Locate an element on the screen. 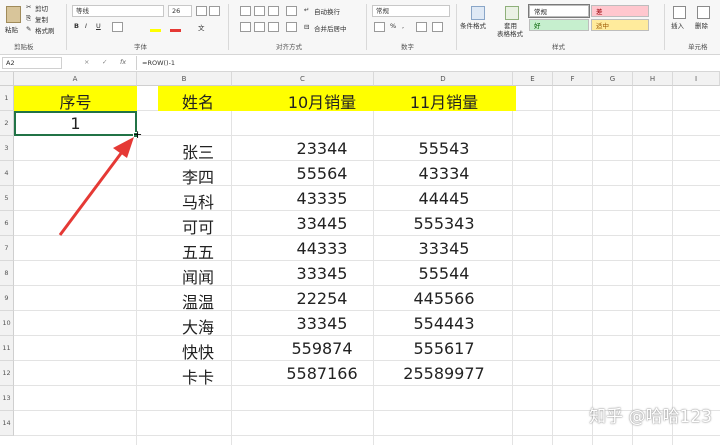 The width and height of the screenshot is (720, 445). cell-oct-sales: 559874 is located at coordinates (322, 348).